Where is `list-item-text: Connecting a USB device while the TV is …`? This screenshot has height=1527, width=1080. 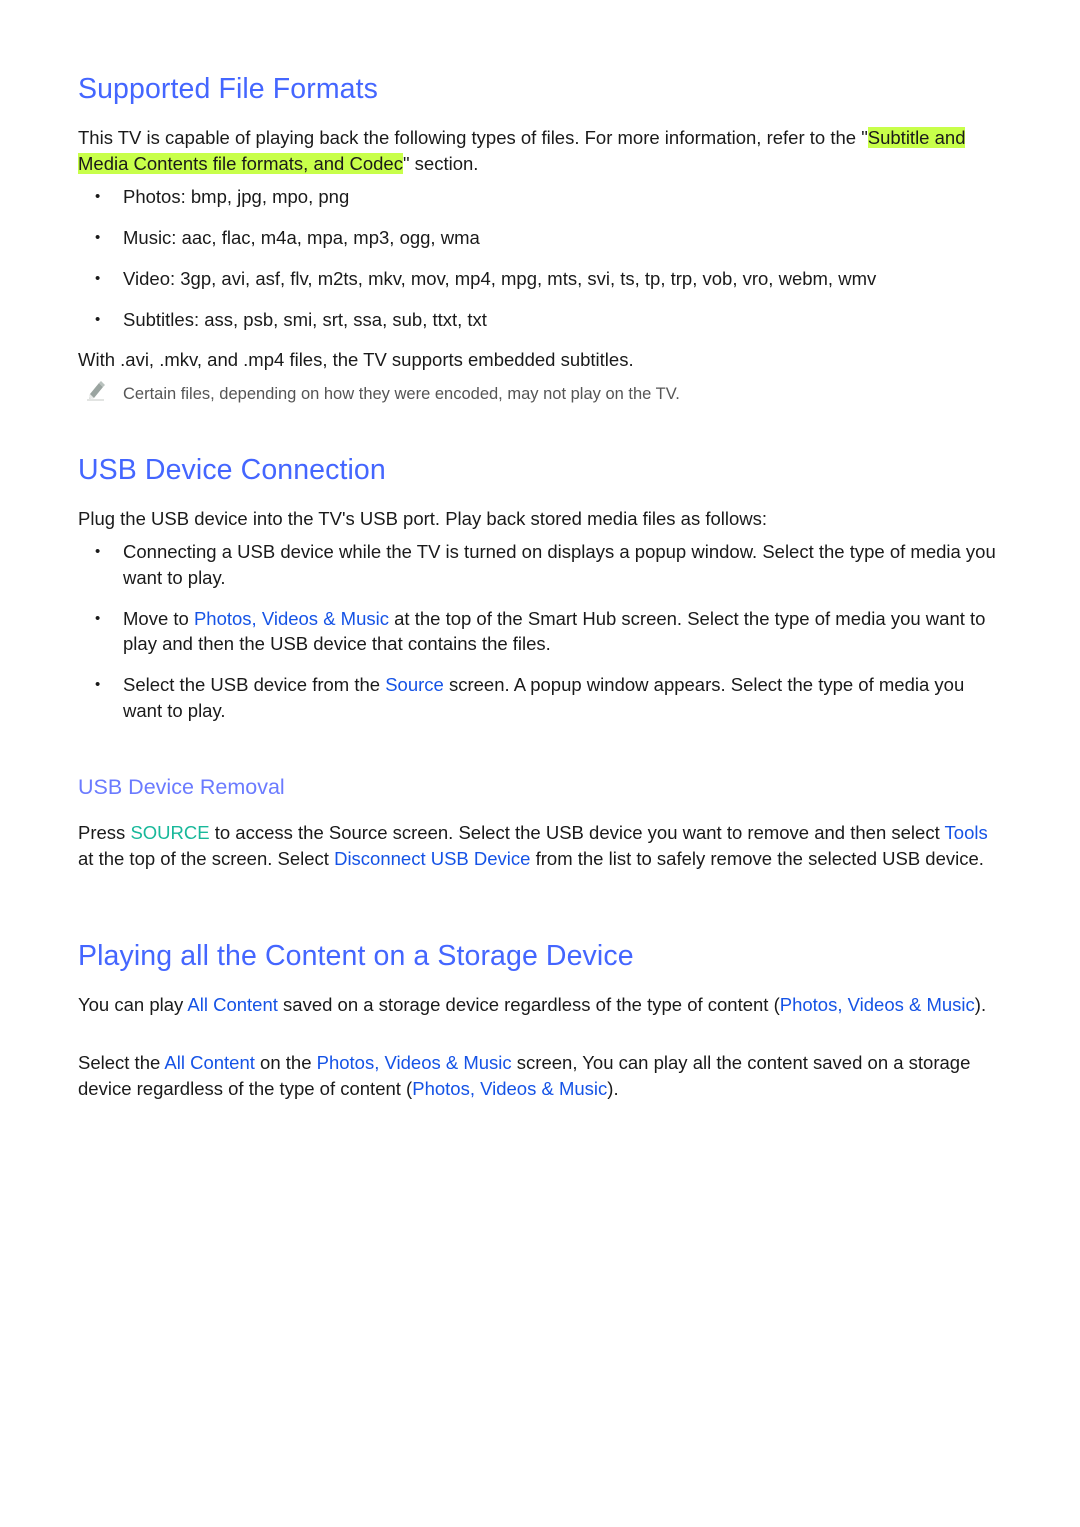 list-item-text: Connecting a USB device while the TV is … is located at coordinates (559, 564).